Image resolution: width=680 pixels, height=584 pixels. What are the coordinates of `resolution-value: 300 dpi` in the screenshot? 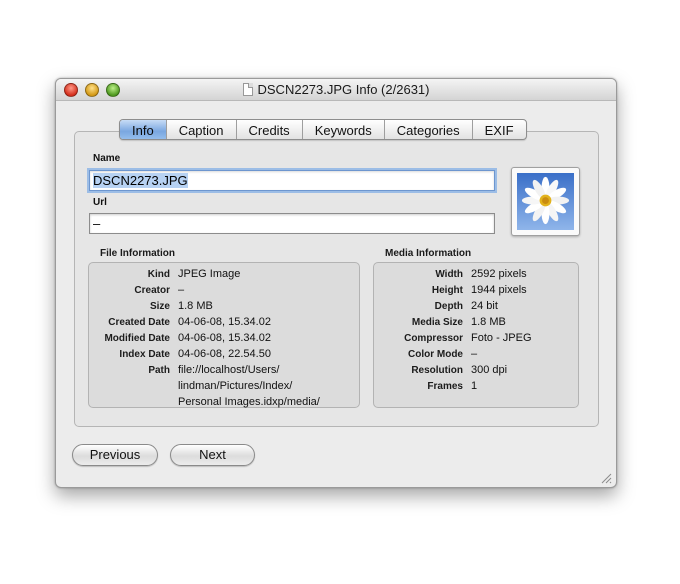 It's located at (489, 370).